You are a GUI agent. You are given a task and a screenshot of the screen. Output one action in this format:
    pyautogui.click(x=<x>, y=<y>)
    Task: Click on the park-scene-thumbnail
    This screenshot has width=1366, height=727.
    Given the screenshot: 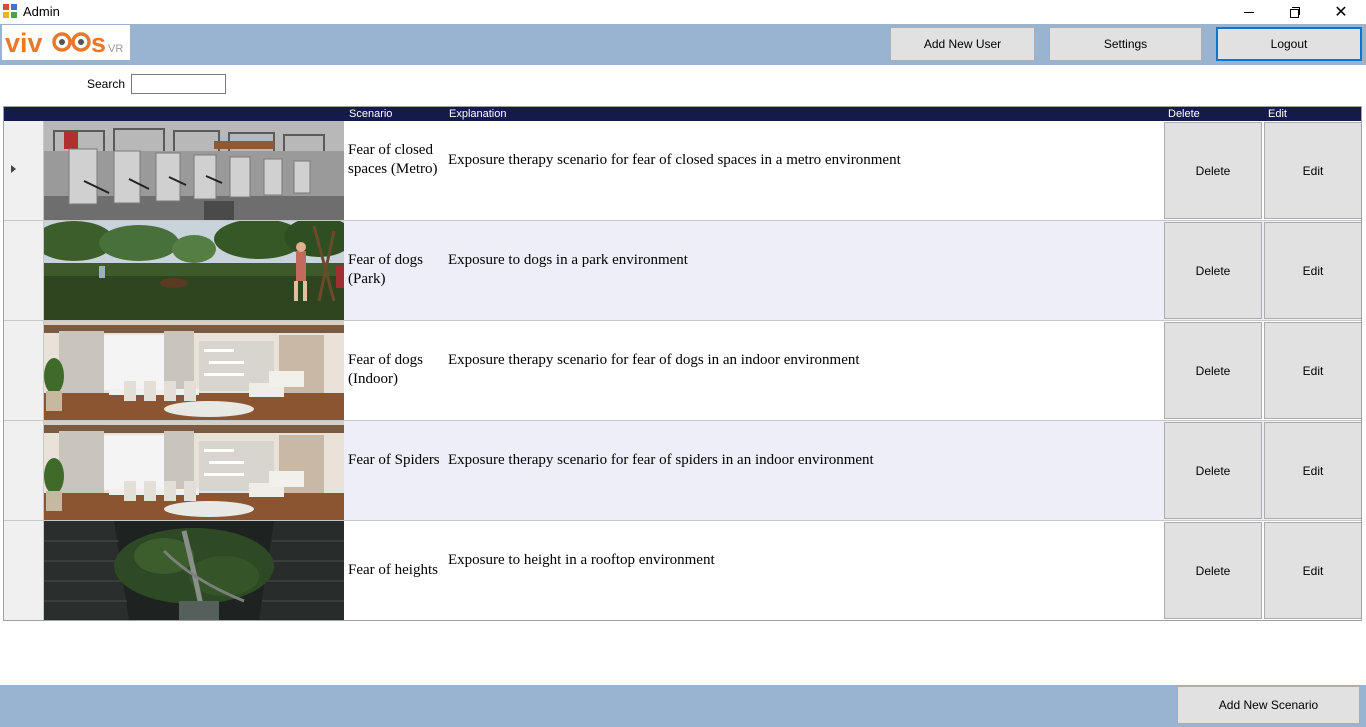 What is the action you would take?
    pyautogui.click(x=194, y=270)
    